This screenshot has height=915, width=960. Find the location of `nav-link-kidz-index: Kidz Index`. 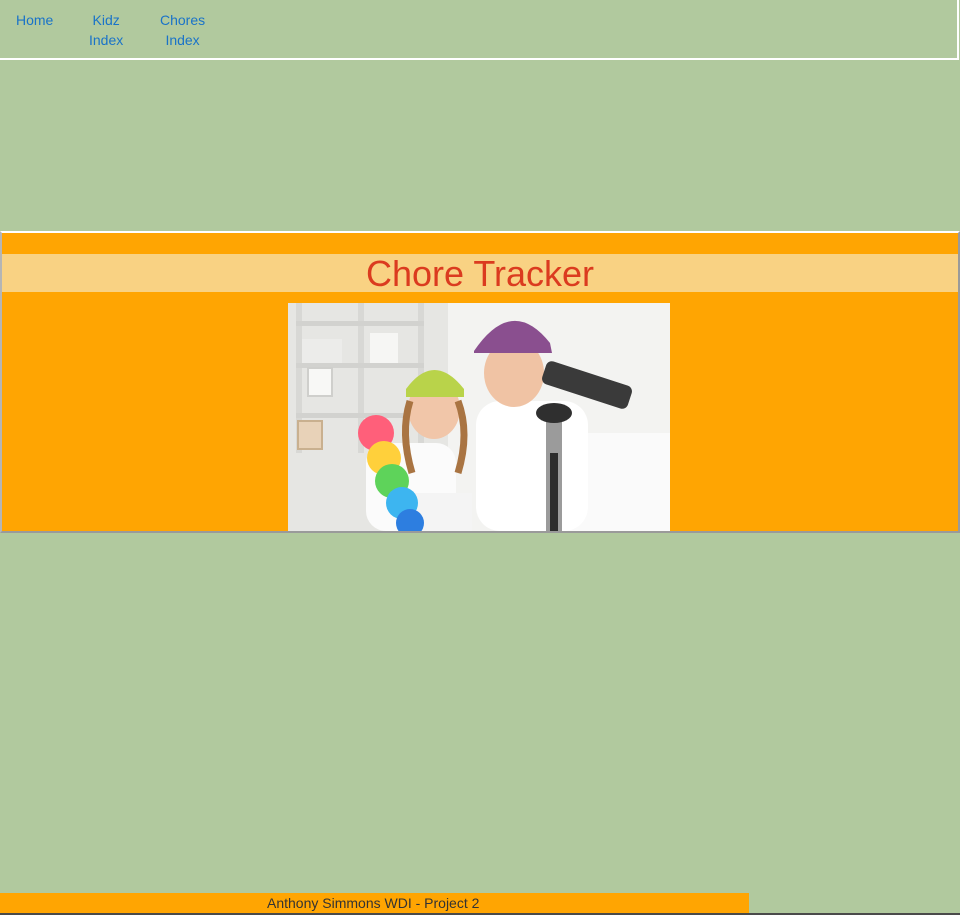

nav-link-kidz-index: Kidz Index is located at coordinates (106, 30).